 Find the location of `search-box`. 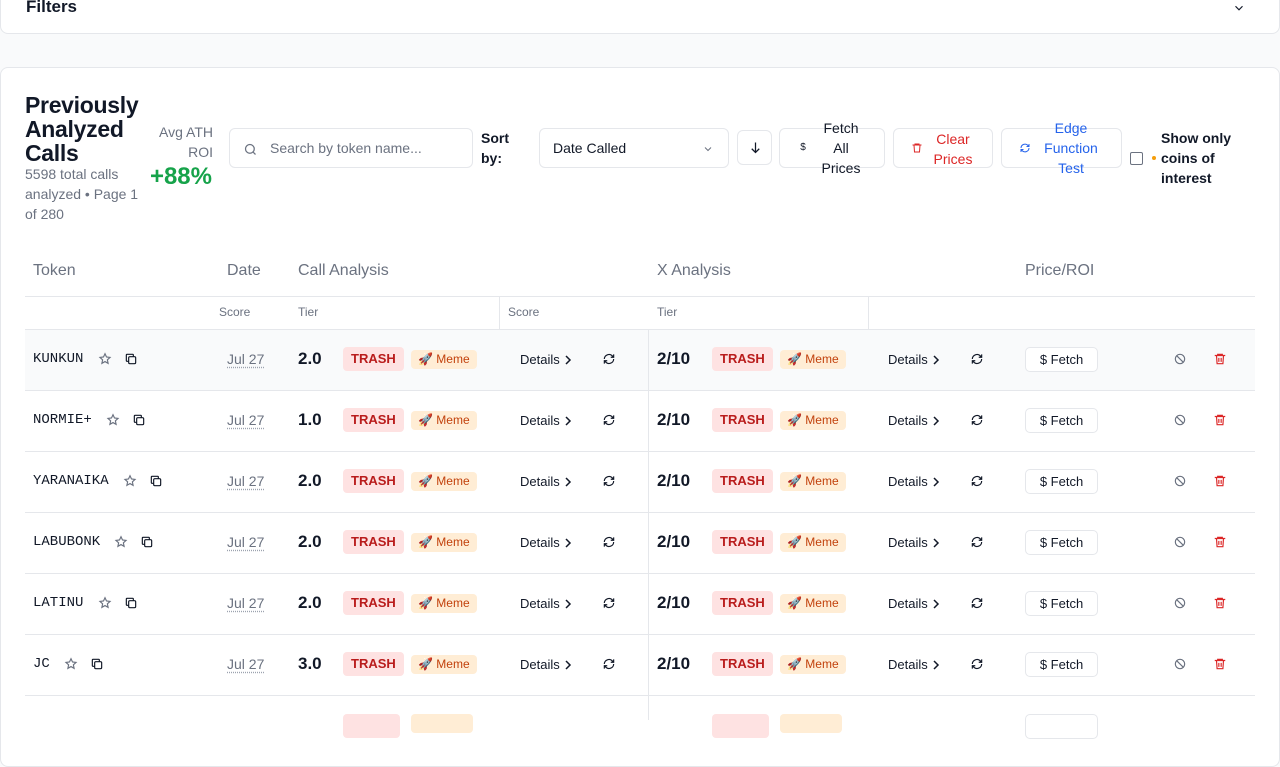

search-box is located at coordinates (351, 148).